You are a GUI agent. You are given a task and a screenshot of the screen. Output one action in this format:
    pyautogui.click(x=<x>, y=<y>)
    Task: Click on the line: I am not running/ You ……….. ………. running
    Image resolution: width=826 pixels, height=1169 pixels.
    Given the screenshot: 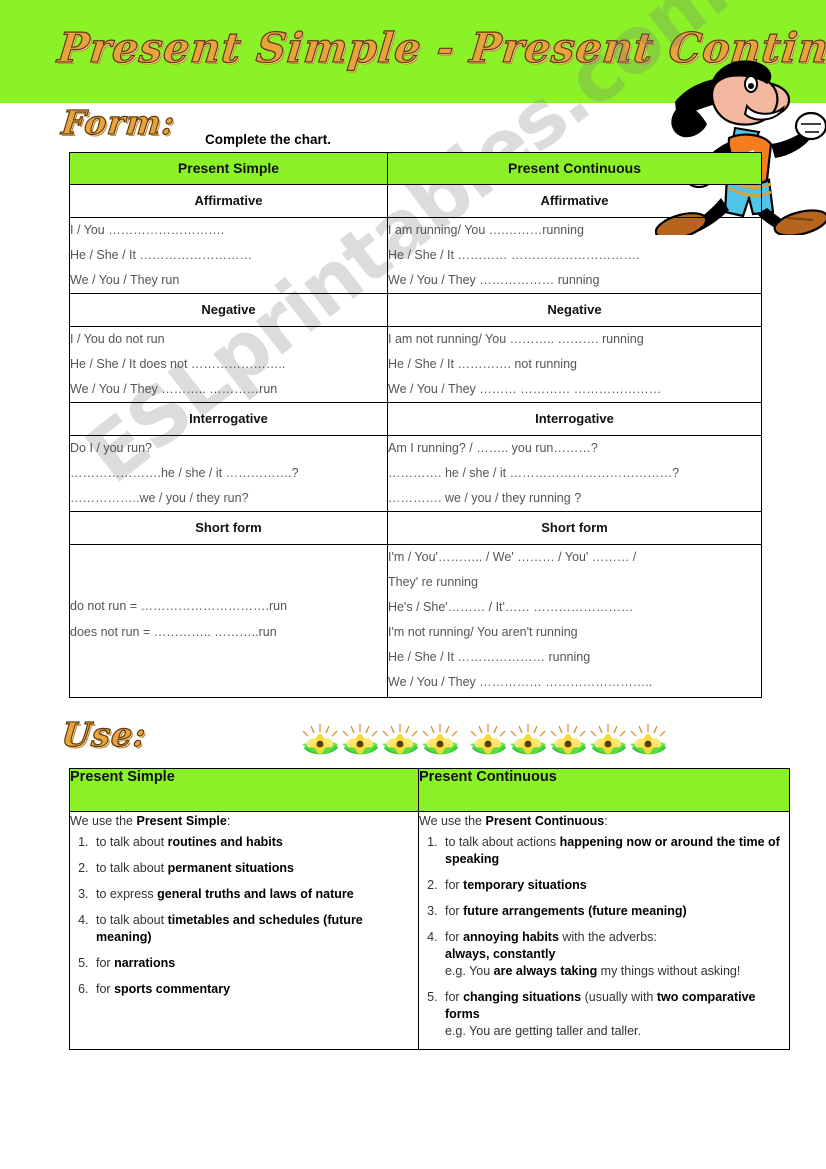 What is the action you would take?
    pyautogui.click(x=516, y=339)
    